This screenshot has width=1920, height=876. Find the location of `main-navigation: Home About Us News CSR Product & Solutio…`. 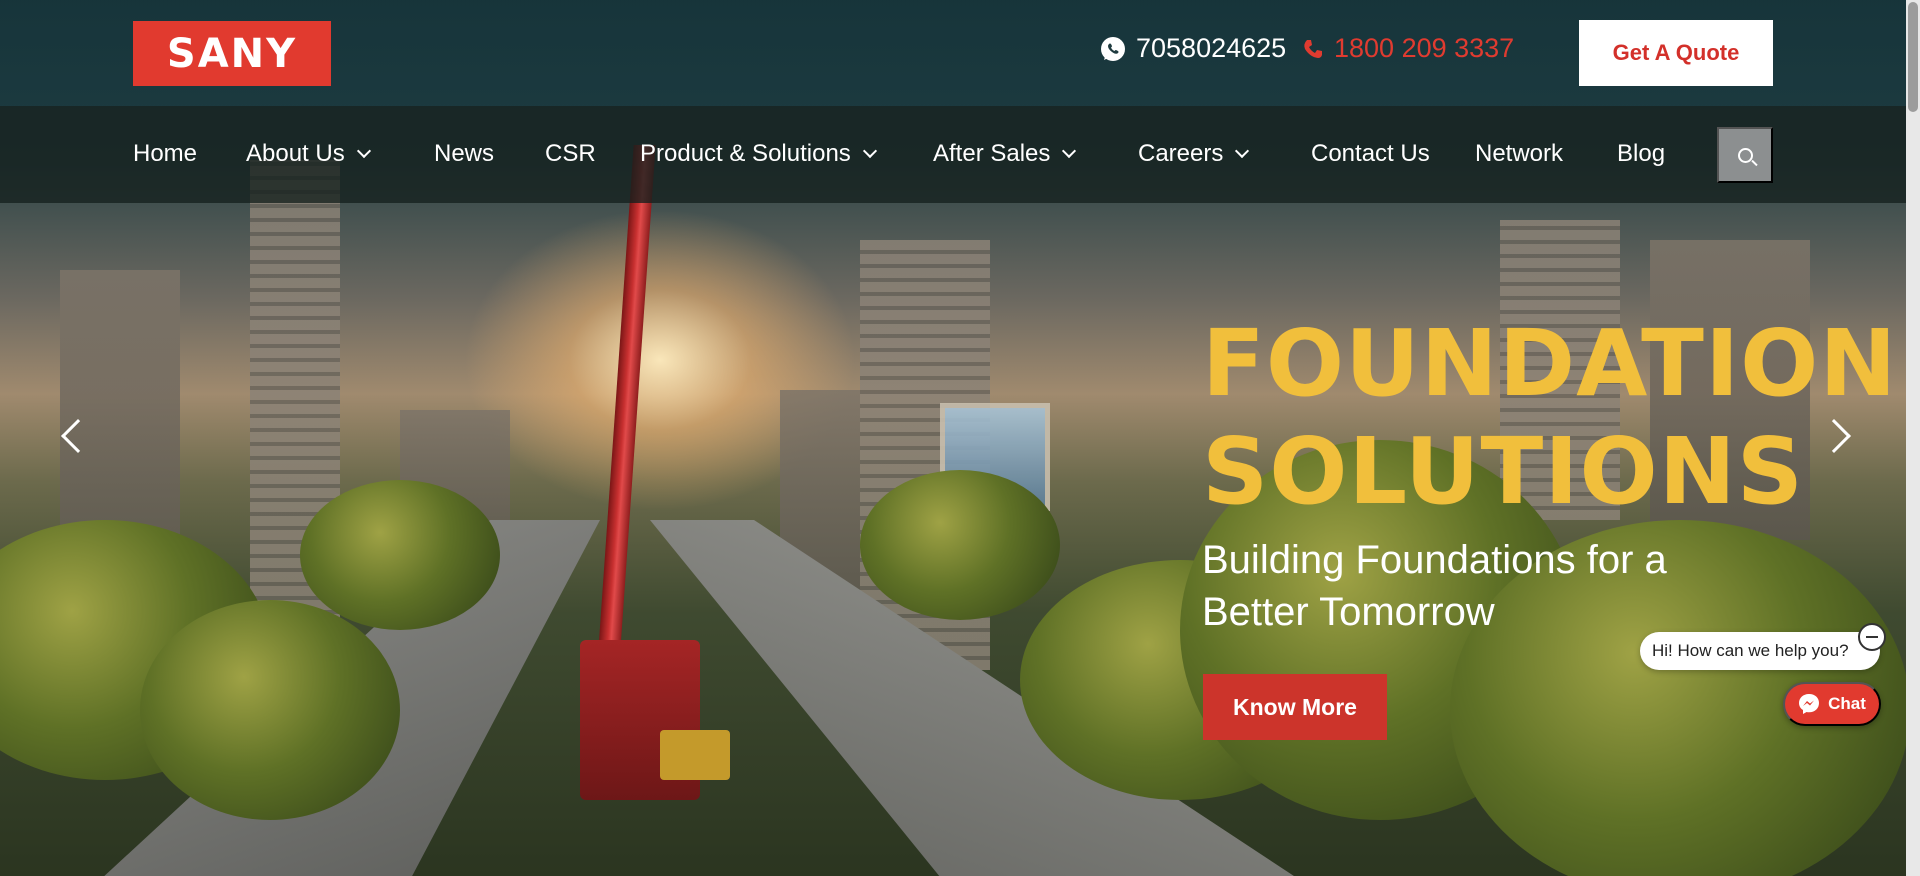

main-navigation: Home About Us News CSR Product & Solutio… is located at coordinates (953, 154).